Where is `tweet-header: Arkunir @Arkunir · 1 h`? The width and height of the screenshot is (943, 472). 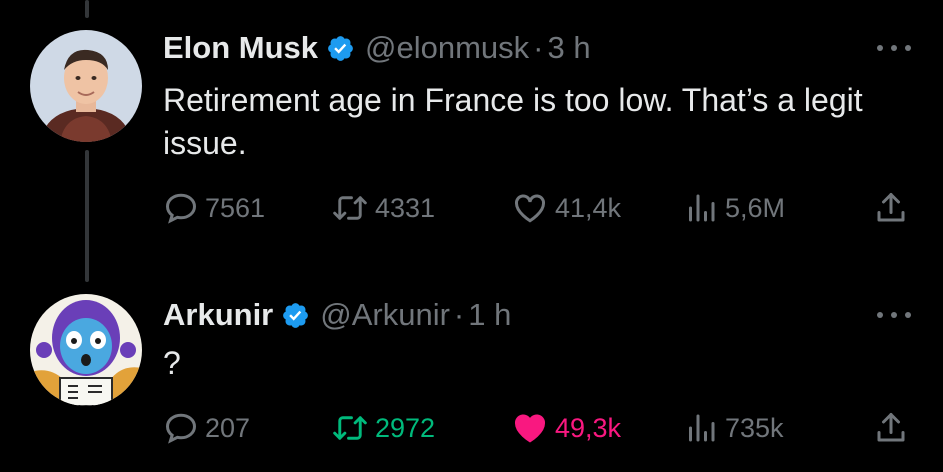 tweet-header: Arkunir @Arkunir · 1 h is located at coordinates (337, 315).